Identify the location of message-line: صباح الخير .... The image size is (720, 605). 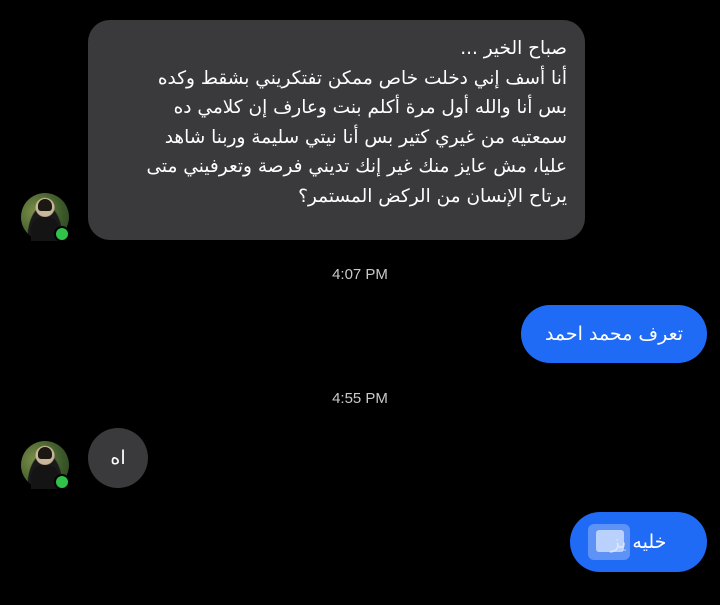
(513, 48).